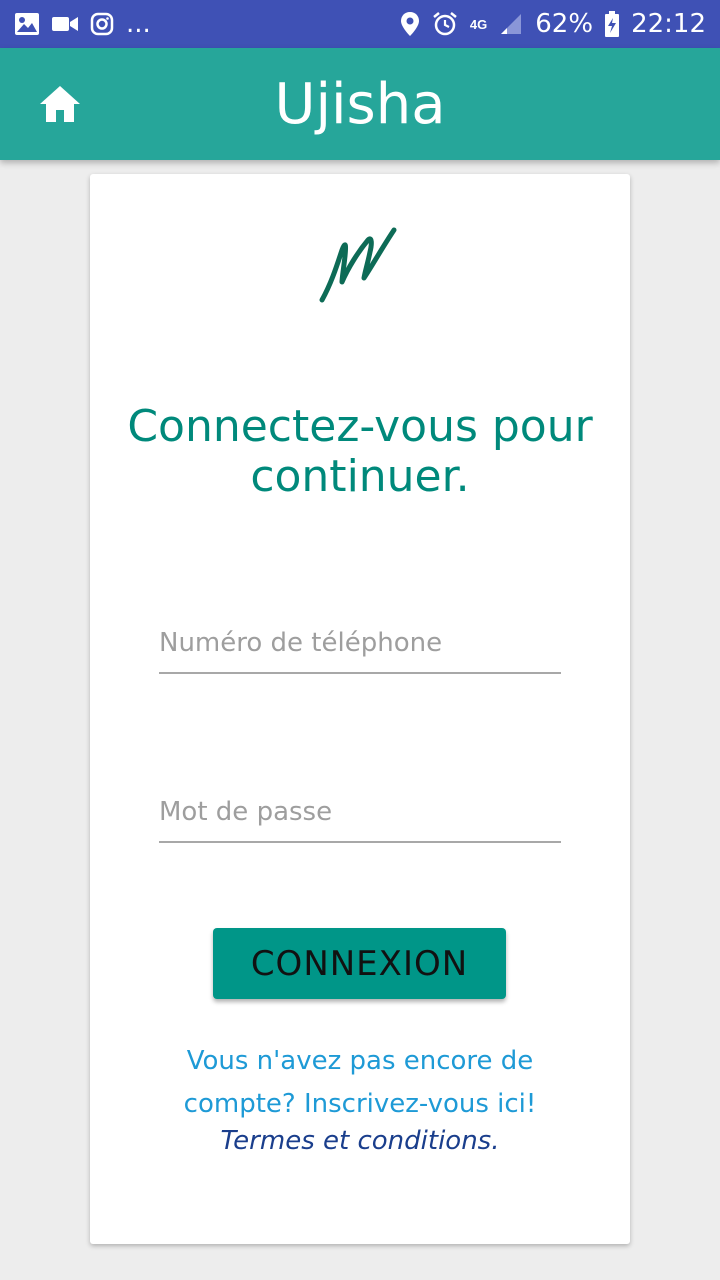 Image resolution: width=720 pixels, height=1280 pixels. Describe the element at coordinates (668, 24) in the screenshot. I see `clock: 22:12` at that location.